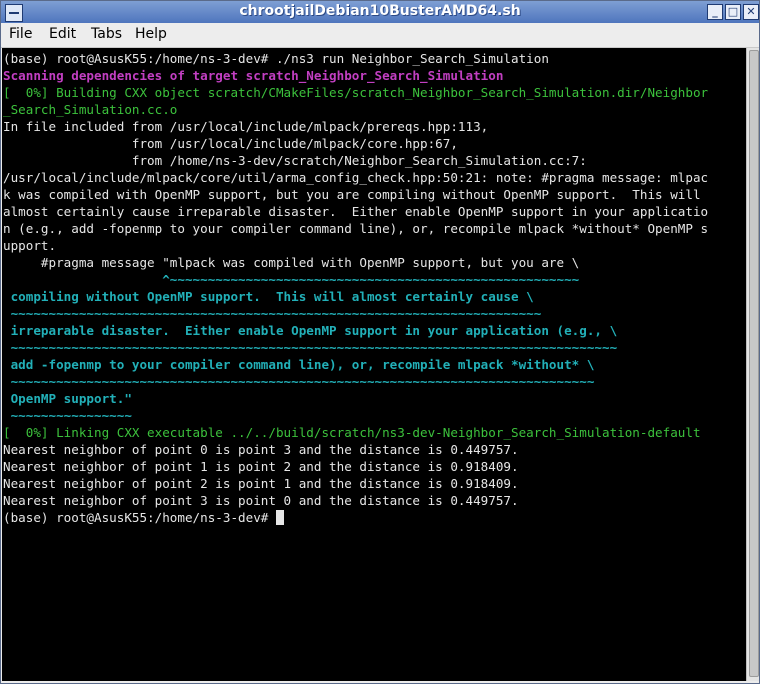 The height and width of the screenshot is (684, 760). I want to click on terminal-line: (base) root@AsusK55:/home/ns-3-dev#, so click(355, 517).